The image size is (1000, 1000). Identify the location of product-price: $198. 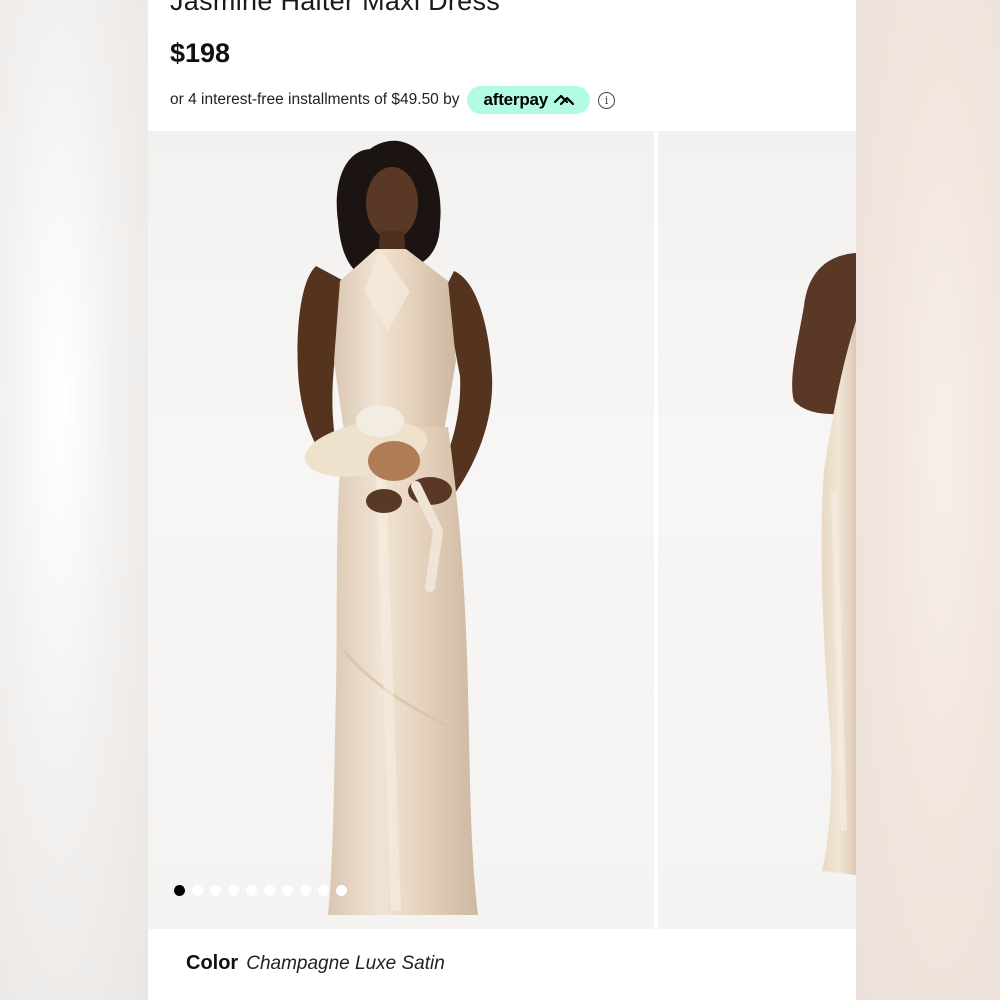
(200, 53).